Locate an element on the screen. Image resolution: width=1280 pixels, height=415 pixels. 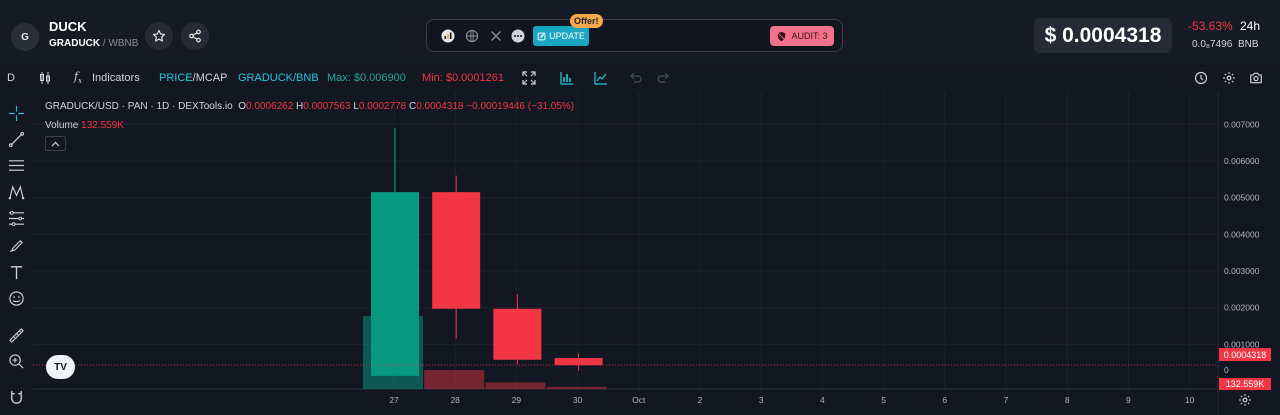
change-period: 24h is located at coordinates (1250, 26).